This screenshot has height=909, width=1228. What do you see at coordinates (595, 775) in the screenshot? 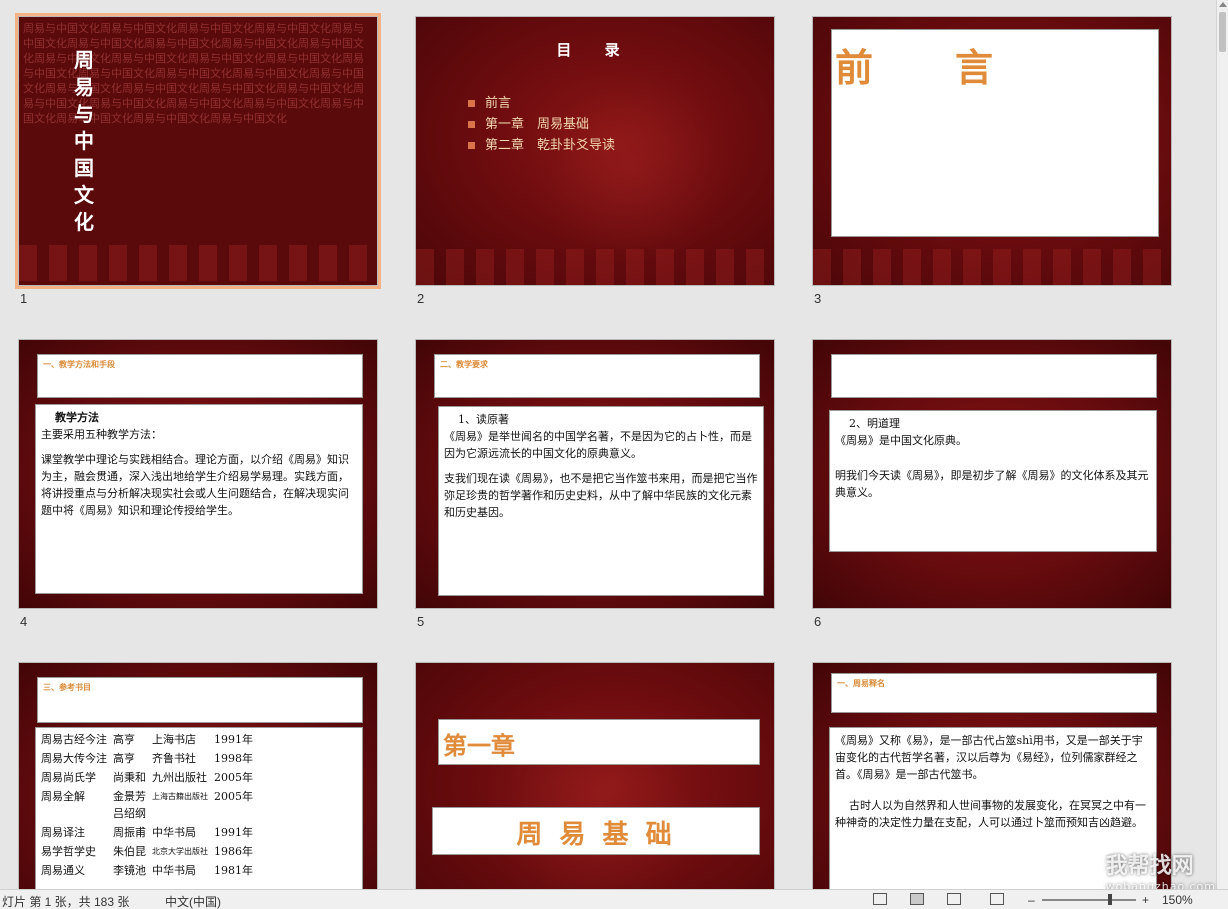
I see `slide-thumbnail-8: 第一章 周 易 基 础` at bounding box center [595, 775].